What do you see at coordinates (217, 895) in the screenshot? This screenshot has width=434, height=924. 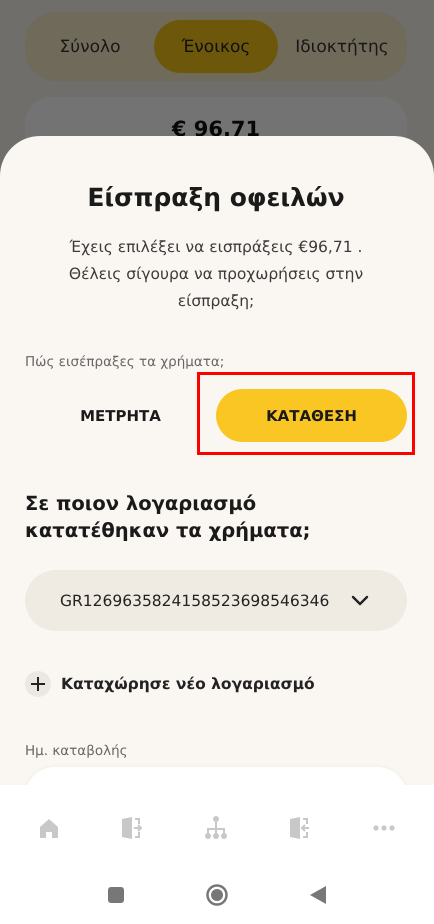 I see `home-button-icon` at bounding box center [217, 895].